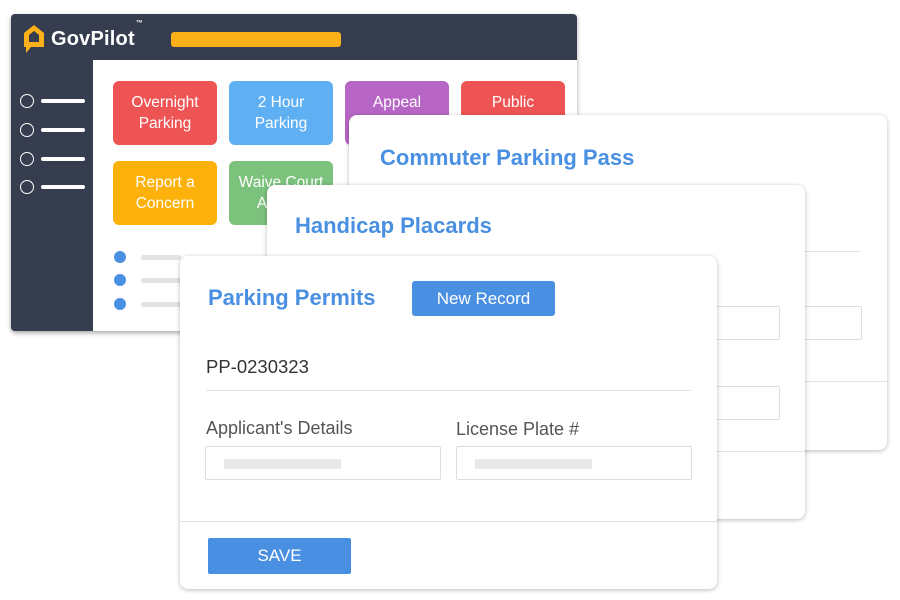  Describe the element at coordinates (165, 193) in the screenshot. I see `tile-report-a-concern: Report a Concern` at that location.